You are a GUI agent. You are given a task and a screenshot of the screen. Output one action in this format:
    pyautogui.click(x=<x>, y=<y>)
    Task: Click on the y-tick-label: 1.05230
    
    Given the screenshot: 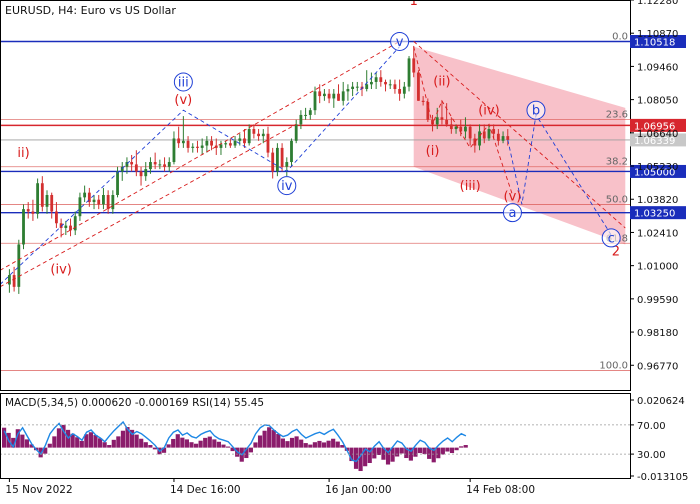 What is the action you would take?
    pyautogui.click(x=657, y=167)
    